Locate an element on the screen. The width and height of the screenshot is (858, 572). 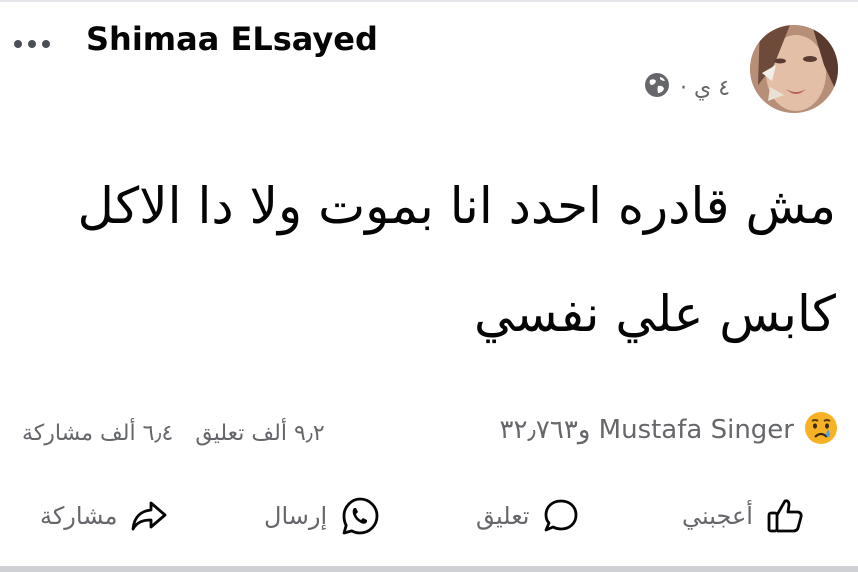
top-divider is located at coordinates (429, 1).